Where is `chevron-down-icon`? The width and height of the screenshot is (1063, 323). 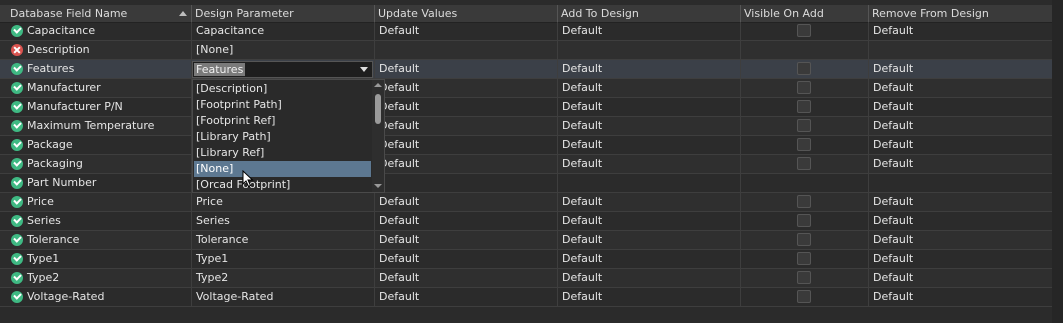
chevron-down-icon is located at coordinates (364, 69).